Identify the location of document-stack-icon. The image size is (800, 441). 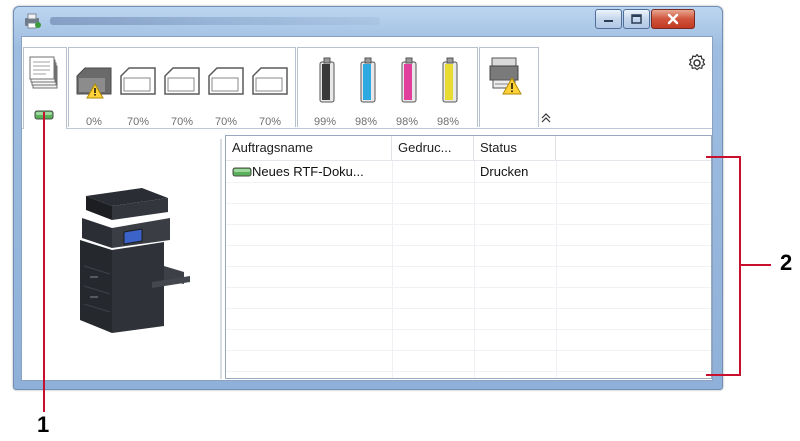
(43, 72).